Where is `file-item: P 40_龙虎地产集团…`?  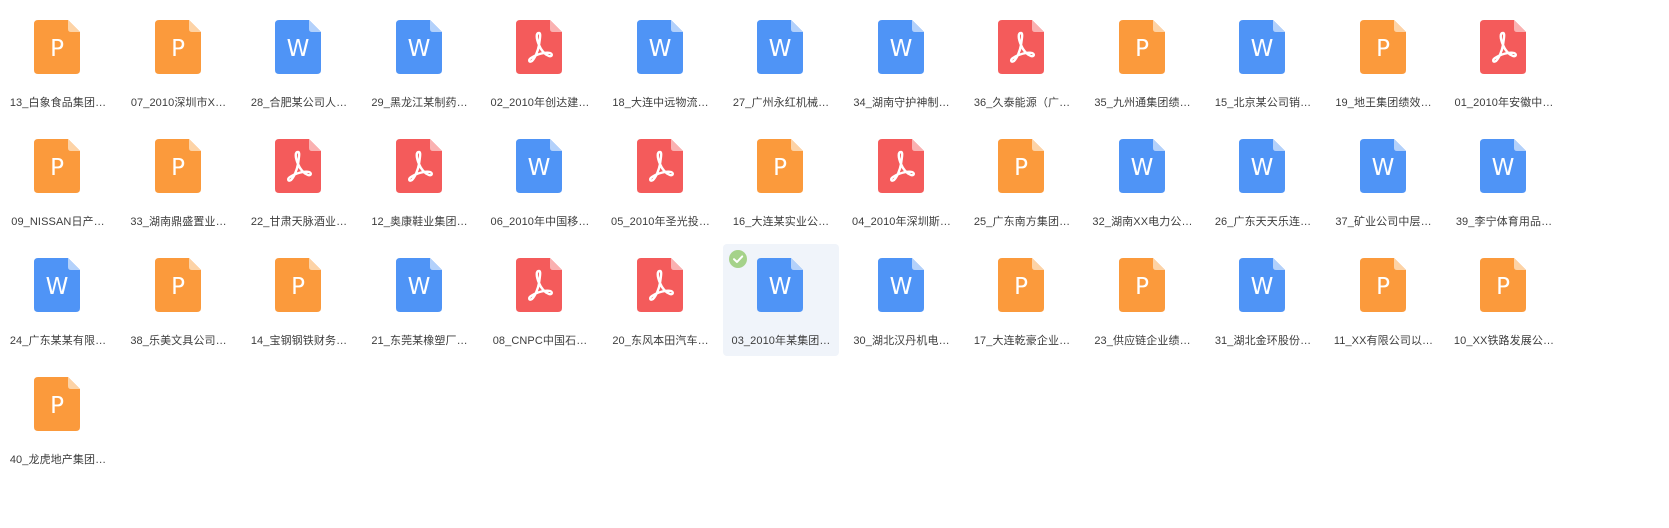 file-item: P 40_龙虎地产集团… is located at coordinates (58, 419).